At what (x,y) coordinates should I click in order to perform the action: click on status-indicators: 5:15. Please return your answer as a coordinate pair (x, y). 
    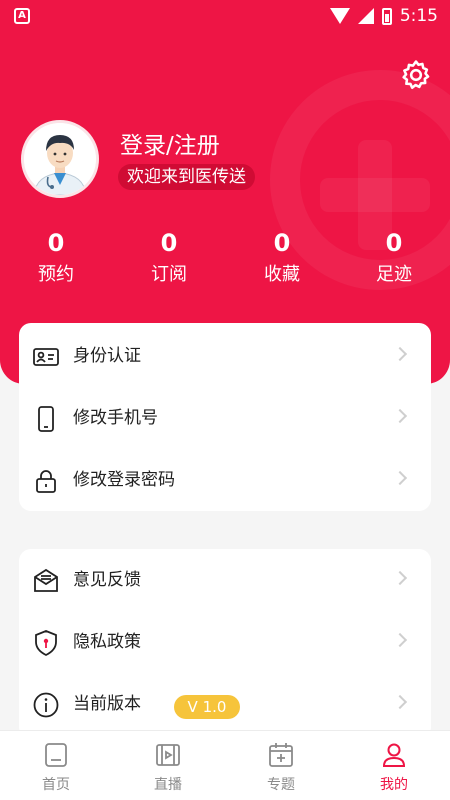
    Looking at the image, I should click on (383, 16).